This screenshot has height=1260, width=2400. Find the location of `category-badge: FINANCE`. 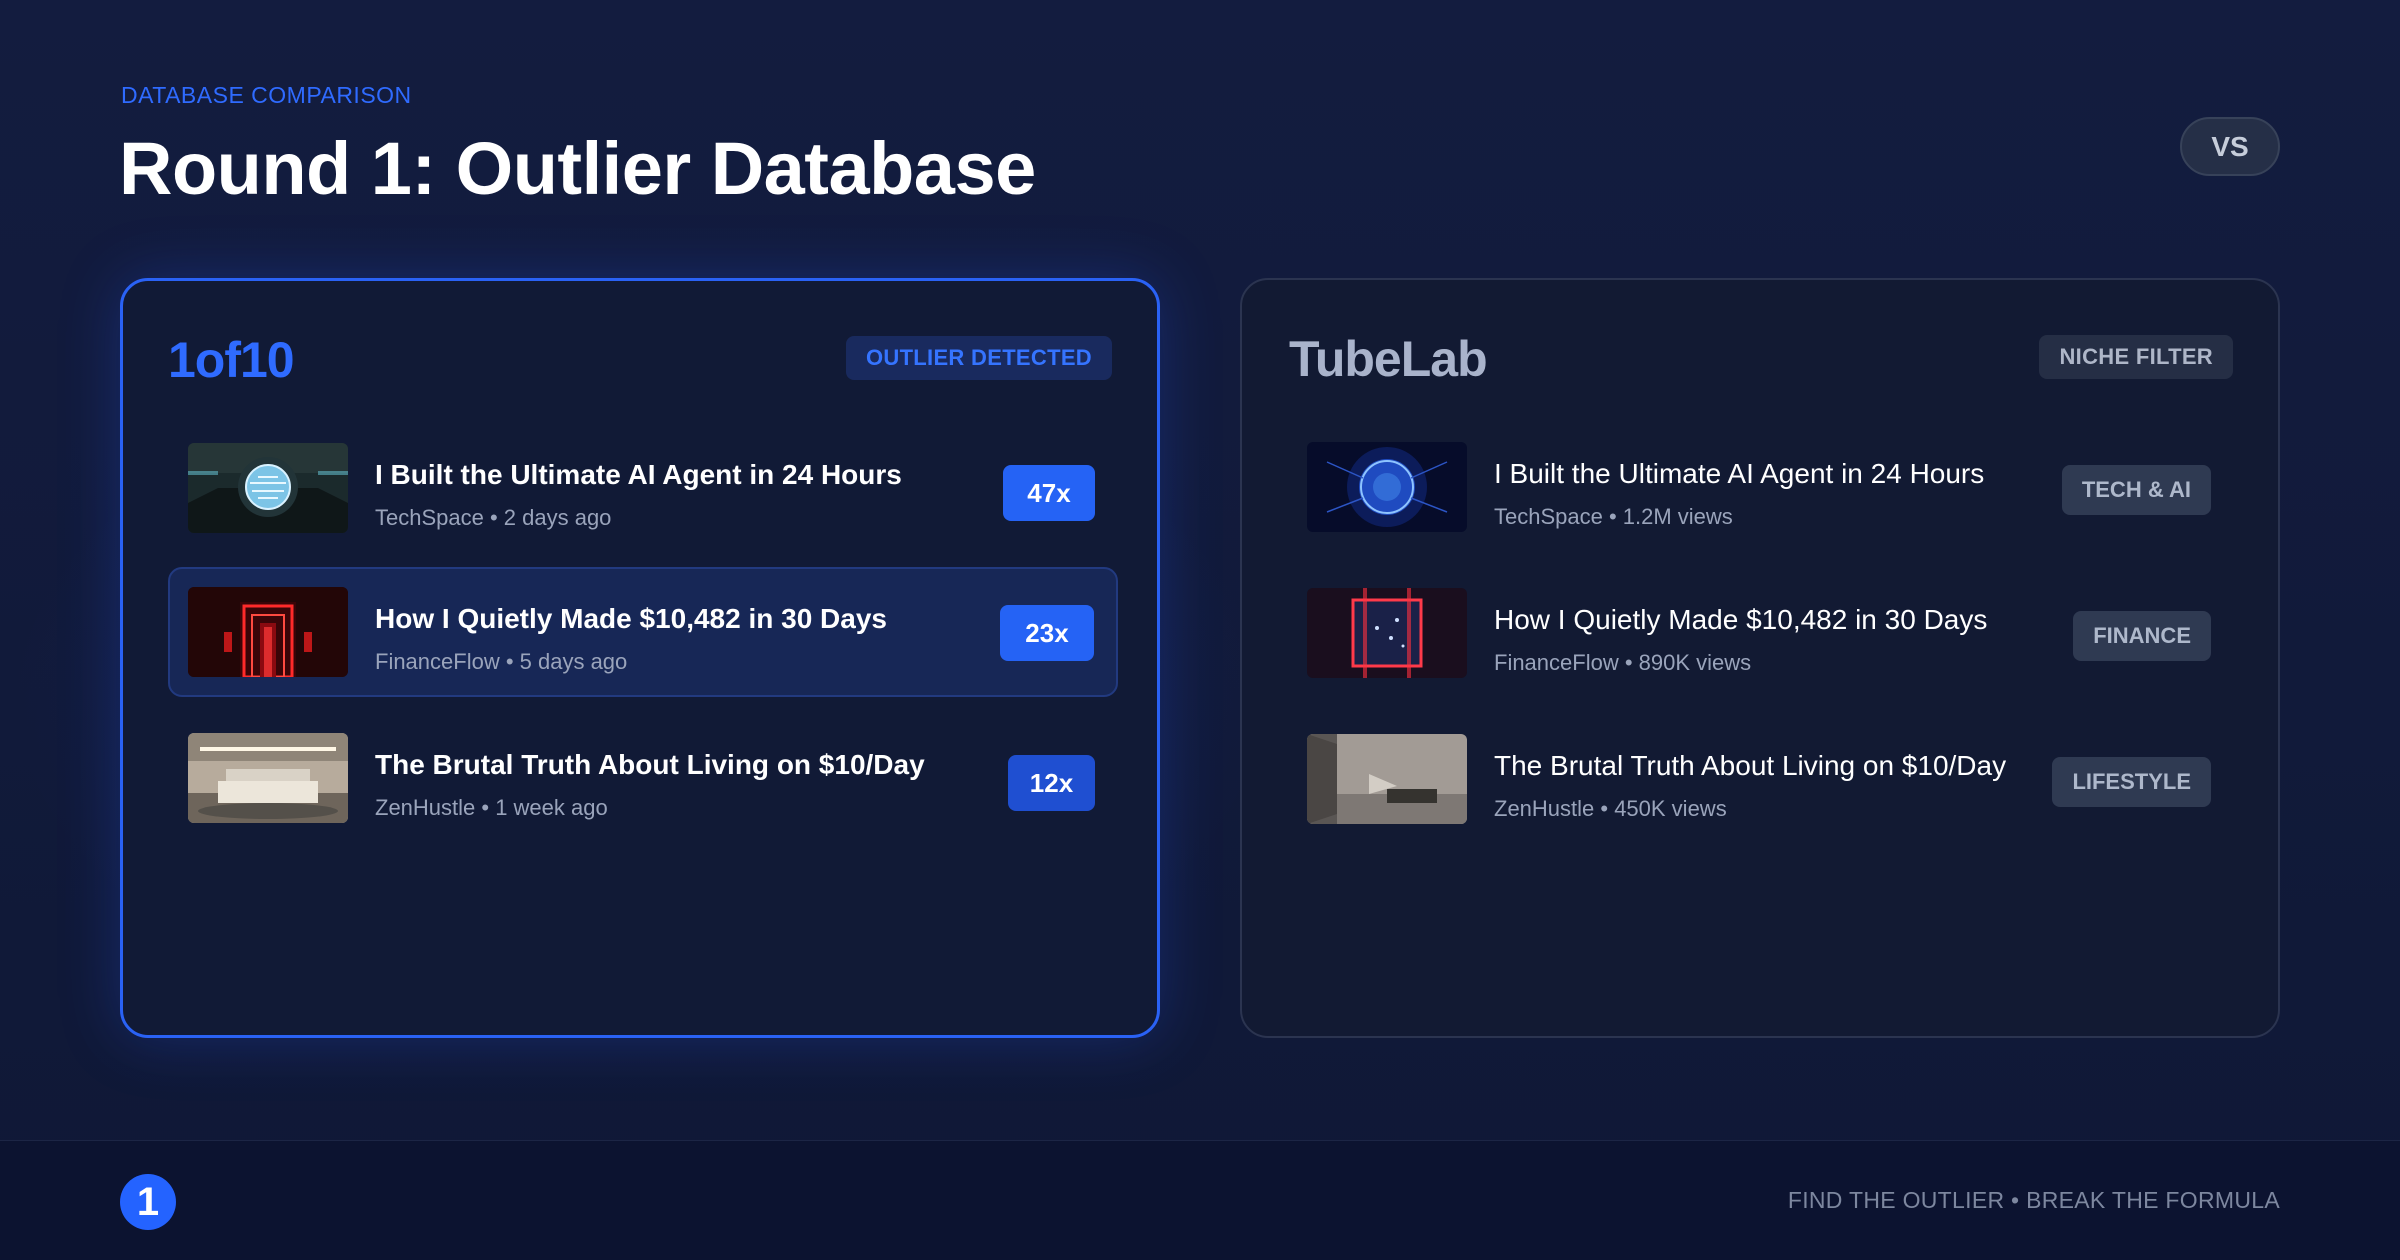

category-badge: FINANCE is located at coordinates (2142, 636).